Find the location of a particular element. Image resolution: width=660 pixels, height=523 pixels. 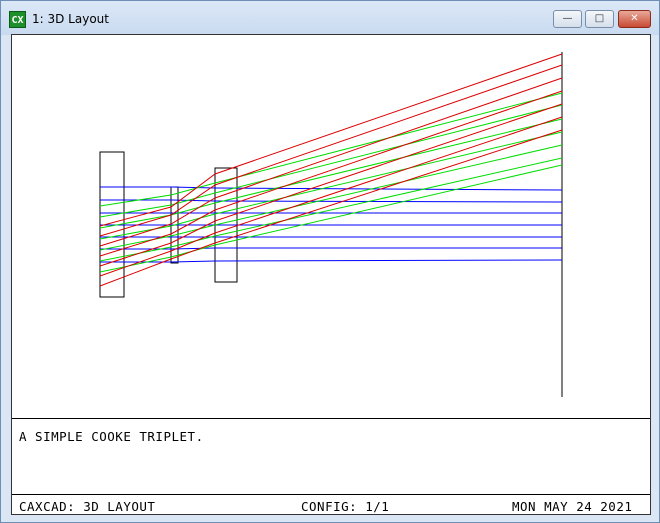

close-button: ✕ is located at coordinates (634, 19).